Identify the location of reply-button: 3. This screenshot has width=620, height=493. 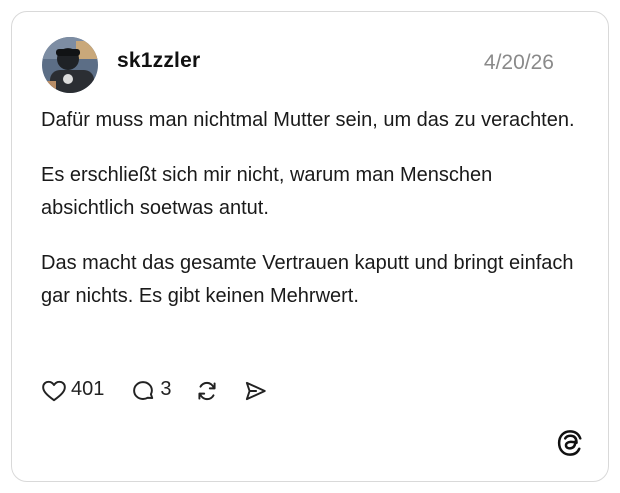
(151, 390).